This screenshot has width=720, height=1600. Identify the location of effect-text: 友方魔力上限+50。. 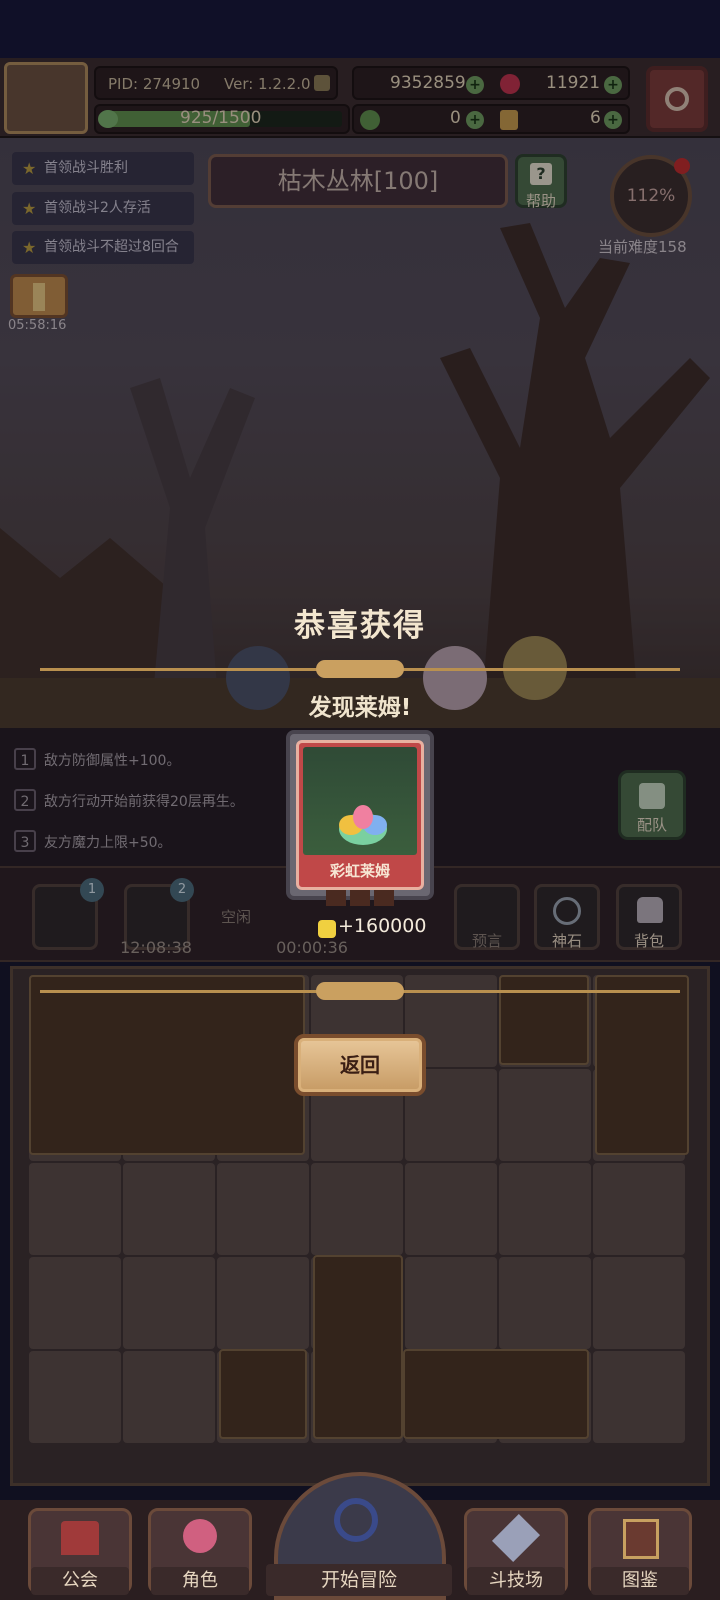
(108, 843).